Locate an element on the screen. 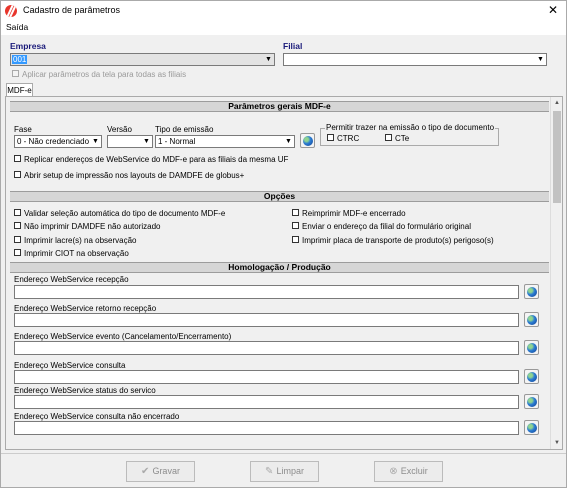 The width and height of the screenshot is (567, 488). close-button: ✕ is located at coordinates (553, 10).